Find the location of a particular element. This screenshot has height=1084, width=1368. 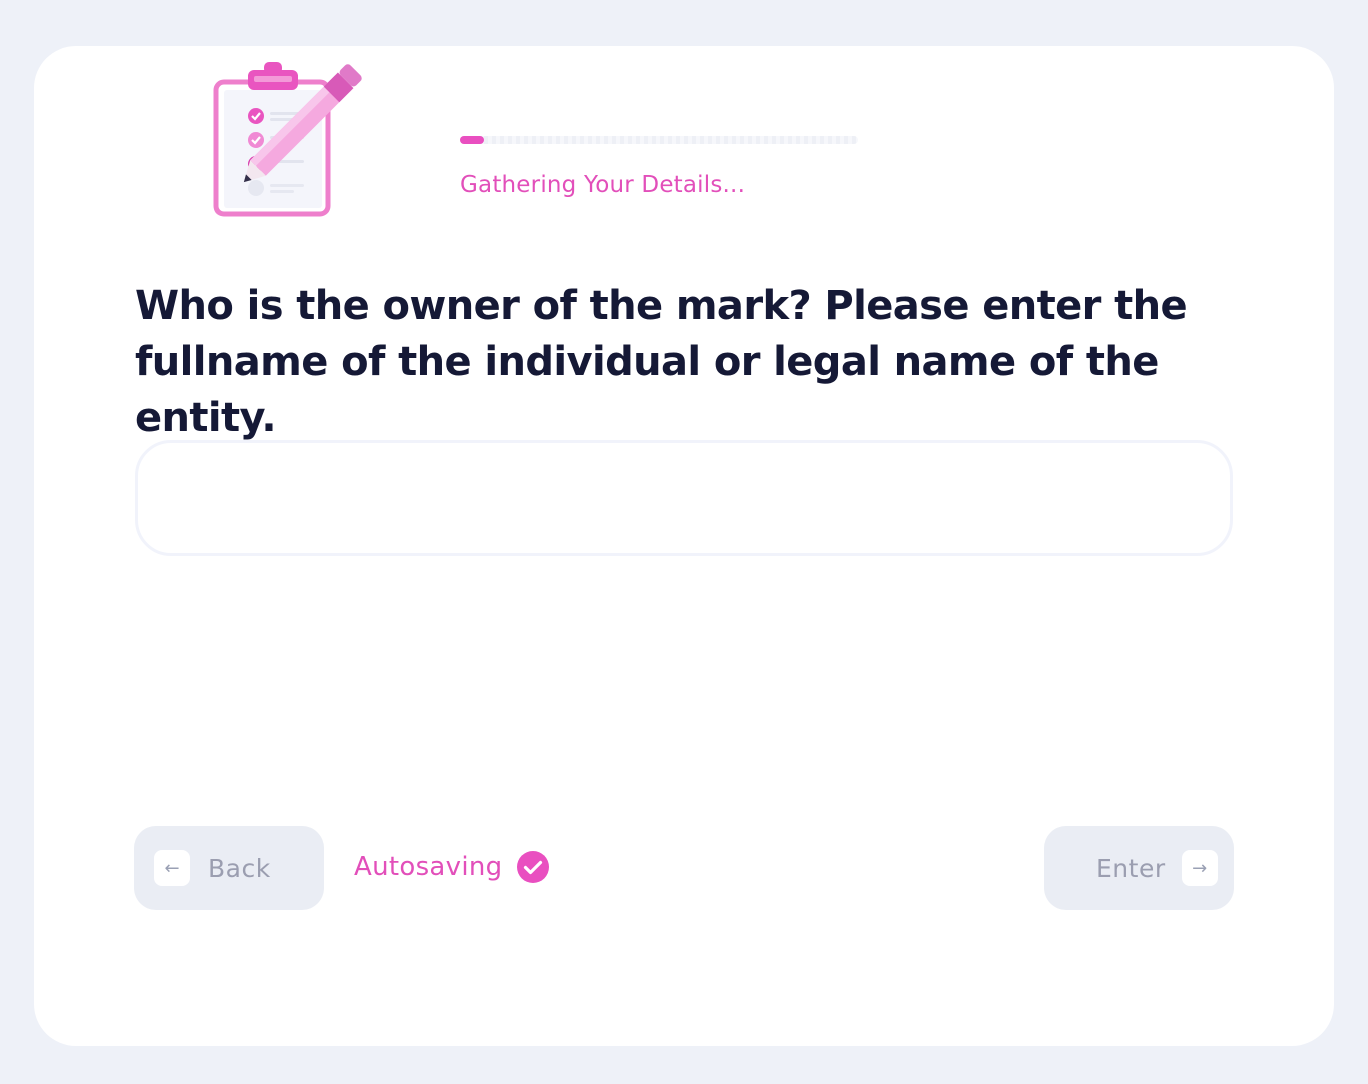

autosave-label: Autosaving is located at coordinates (428, 867).